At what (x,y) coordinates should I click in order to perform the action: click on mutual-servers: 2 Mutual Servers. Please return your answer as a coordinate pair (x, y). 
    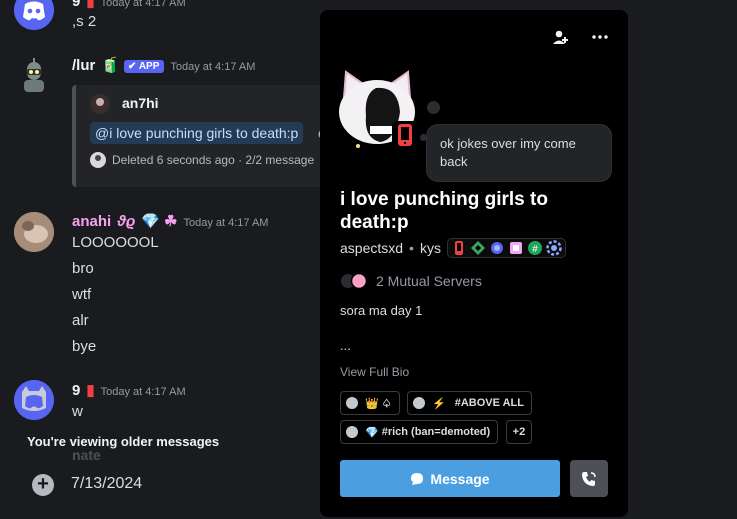
    Looking at the image, I should click on (411, 281).